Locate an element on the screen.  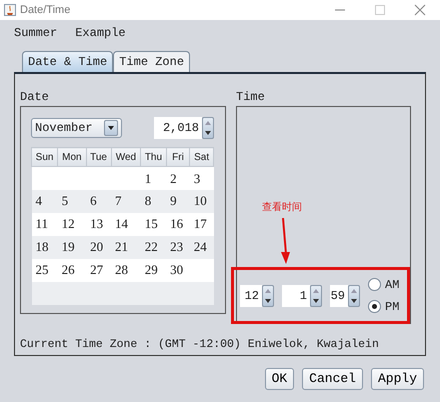
time-spinner: 1 is located at coordinates (296, 295).